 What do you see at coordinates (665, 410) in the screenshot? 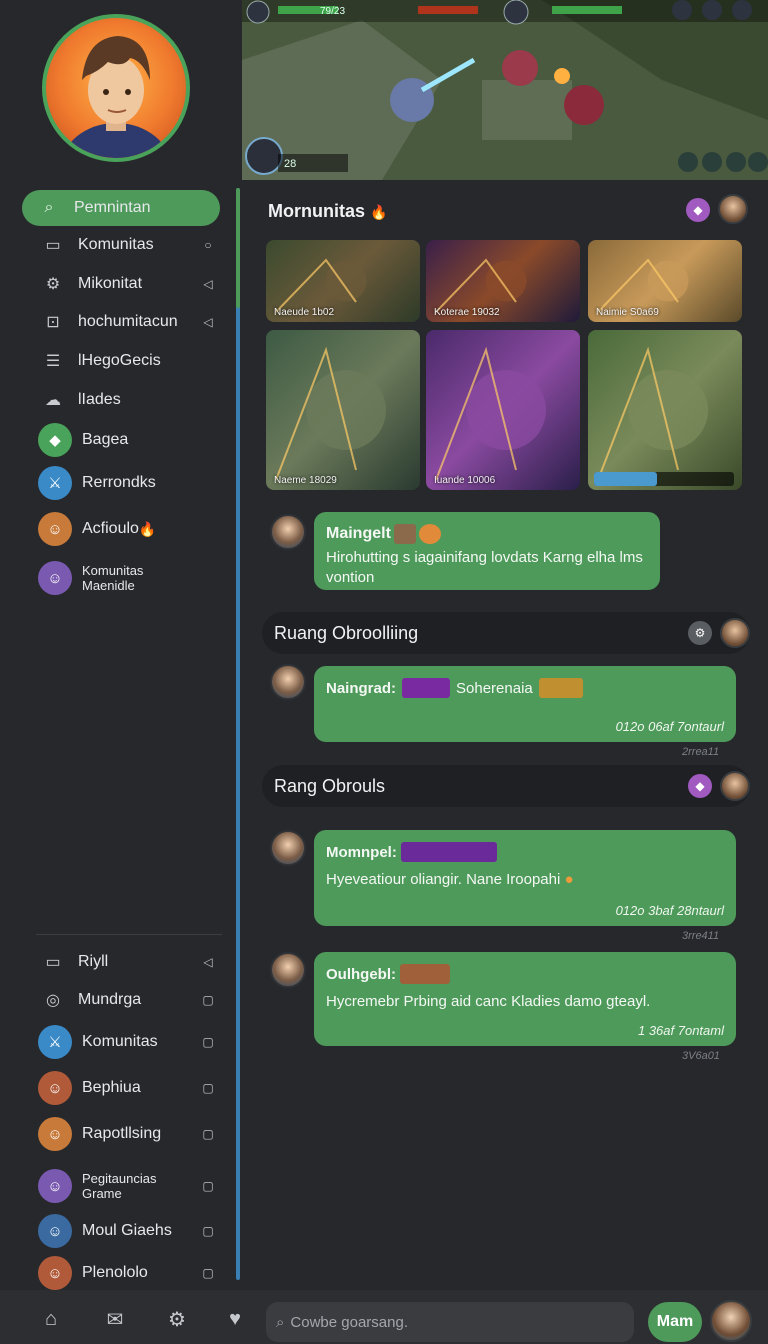
I see `gallery-tile` at bounding box center [665, 410].